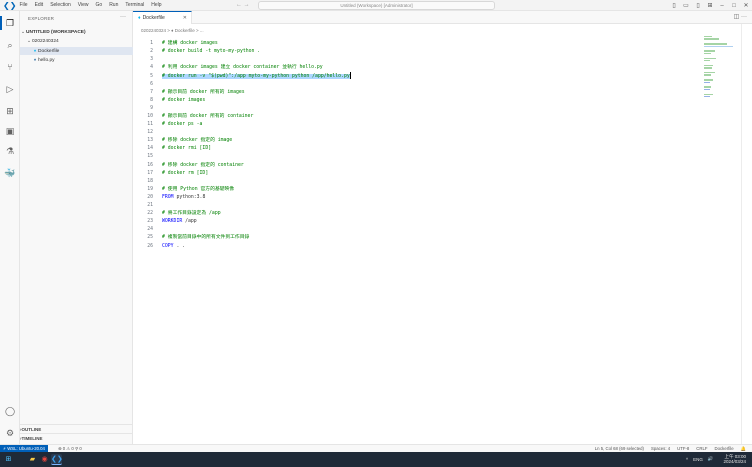 Image resolution: width=752 pixels, height=467 pixels. Describe the element at coordinates (123, 17) in the screenshot. I see `more-actions-icon: ···` at that location.